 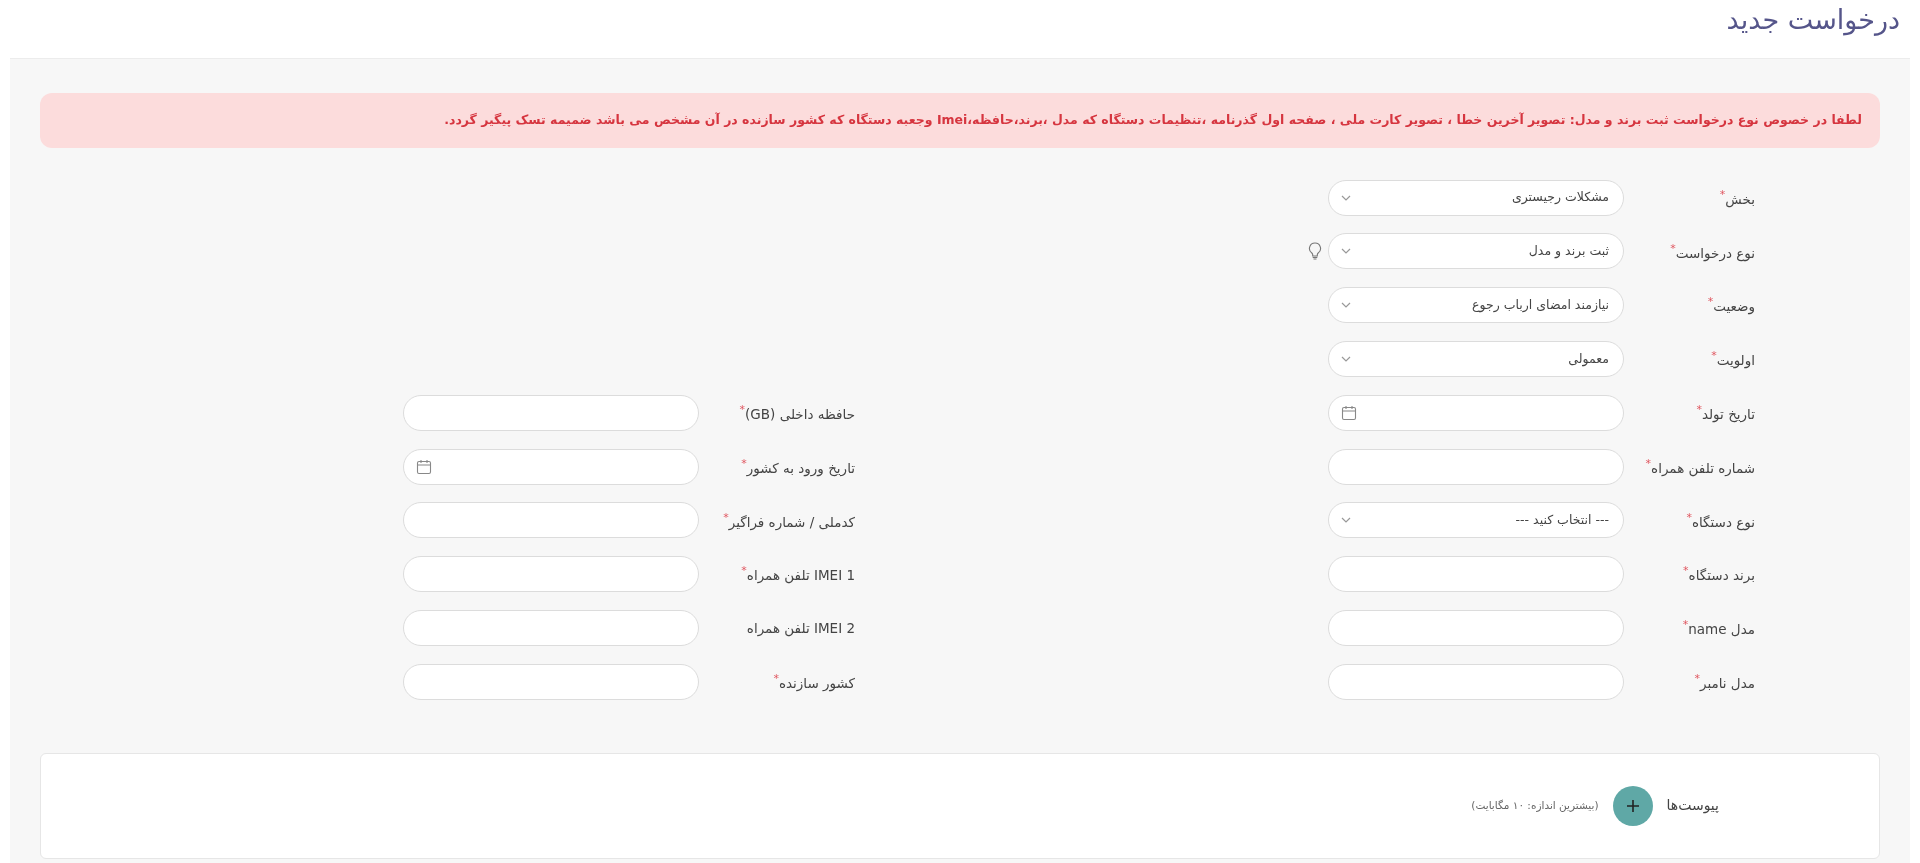 What do you see at coordinates (800, 574) in the screenshot?
I see `field-label: IMEI 1 تلفن همراه` at bounding box center [800, 574].